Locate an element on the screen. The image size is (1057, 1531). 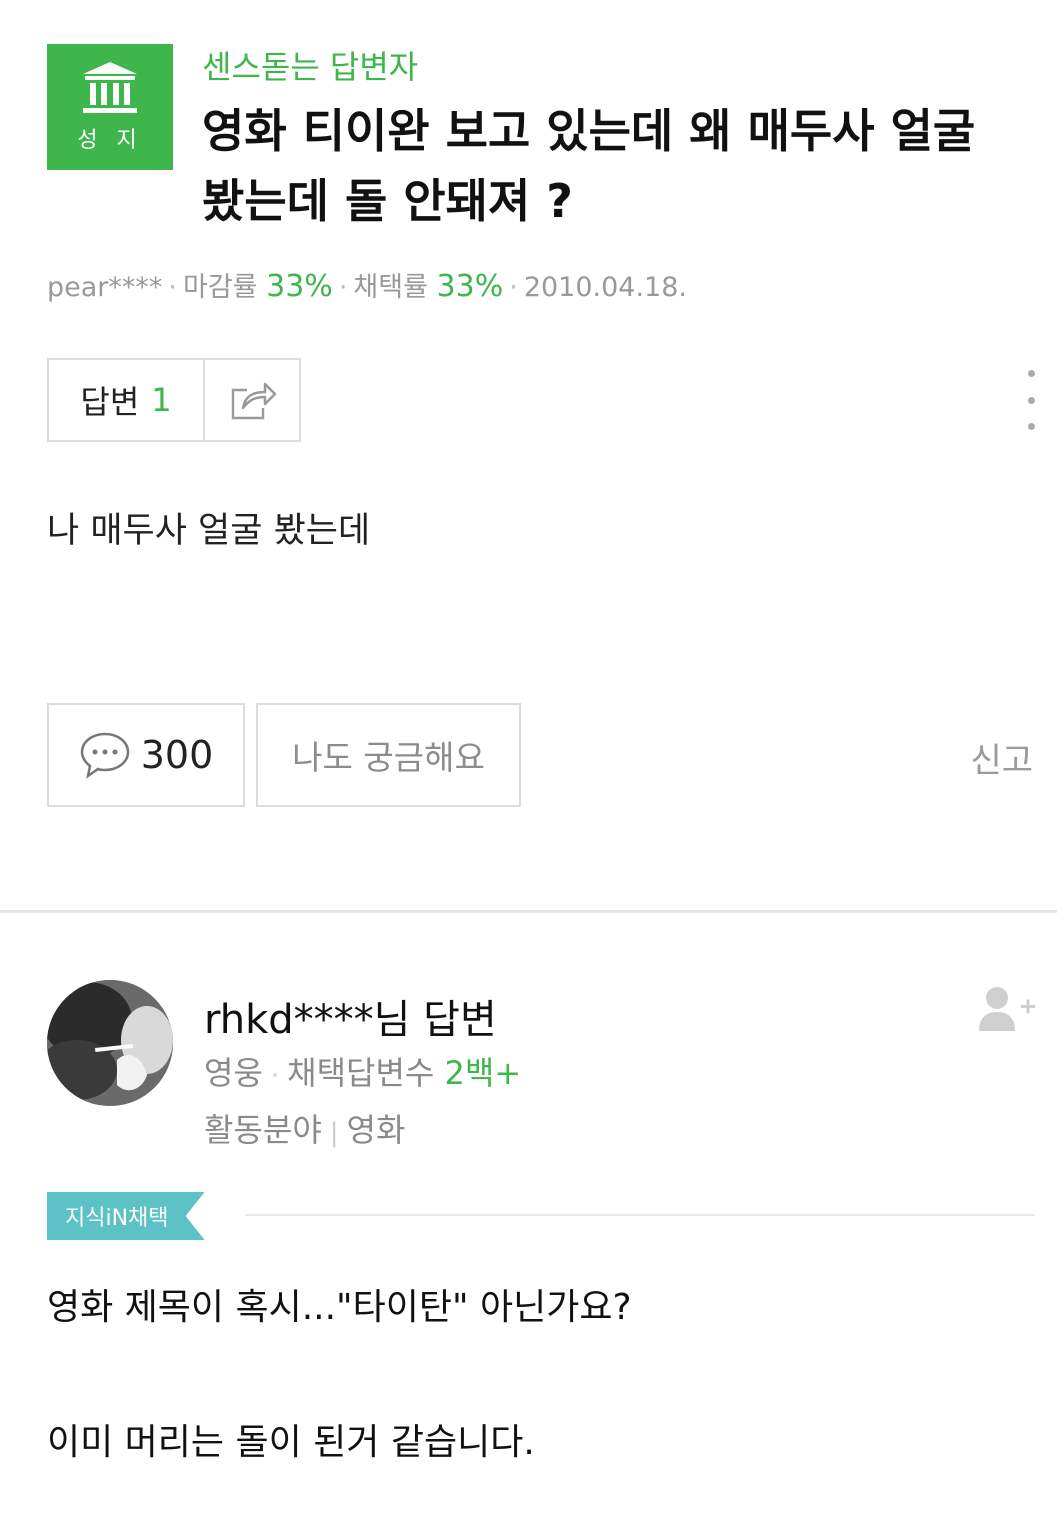
report-button: 신고 is located at coordinates (1001, 757).